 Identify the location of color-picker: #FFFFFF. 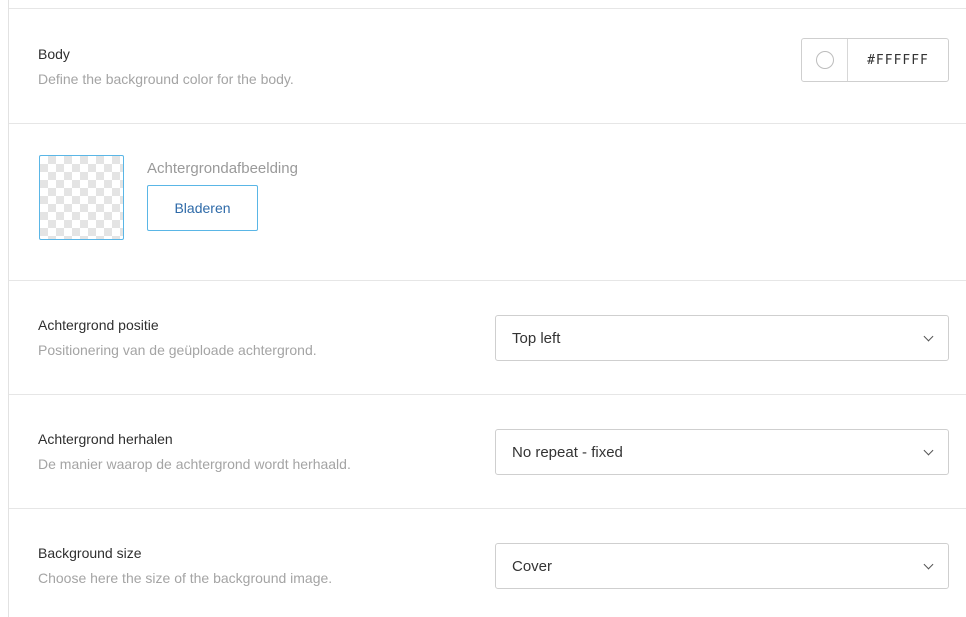
(875, 60).